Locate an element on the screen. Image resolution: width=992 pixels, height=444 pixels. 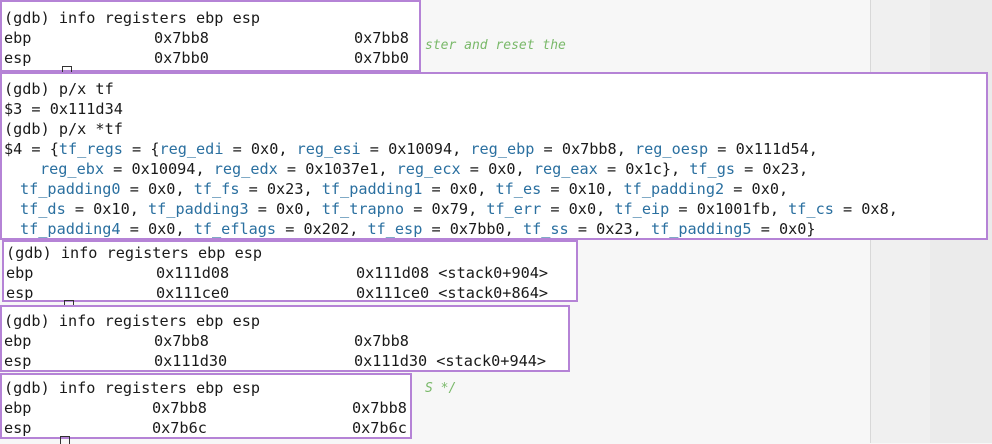
editor-comment-line: ster and reset the is located at coordinates (495, 45).